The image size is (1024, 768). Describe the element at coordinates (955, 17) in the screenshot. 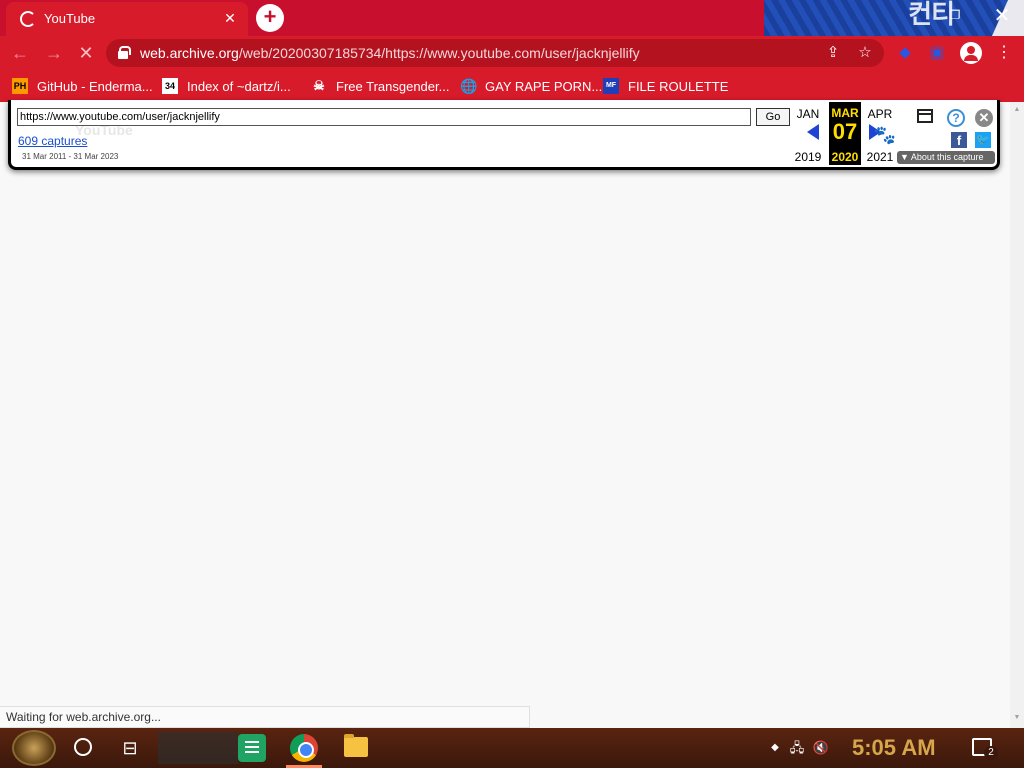

I see `window-restore-button: ❐` at that location.